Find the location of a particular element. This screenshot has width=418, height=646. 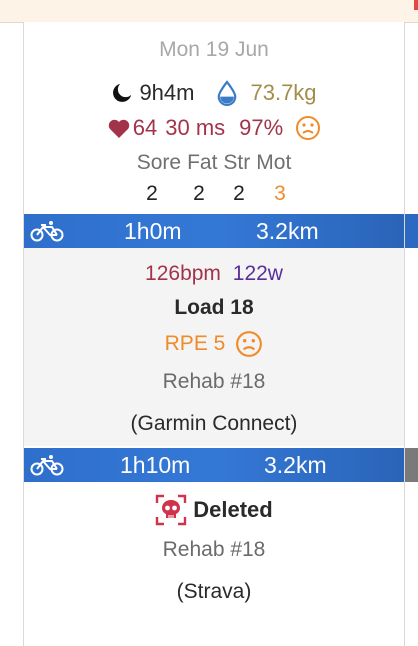

value-fatigue: 2 is located at coordinates (199, 193).